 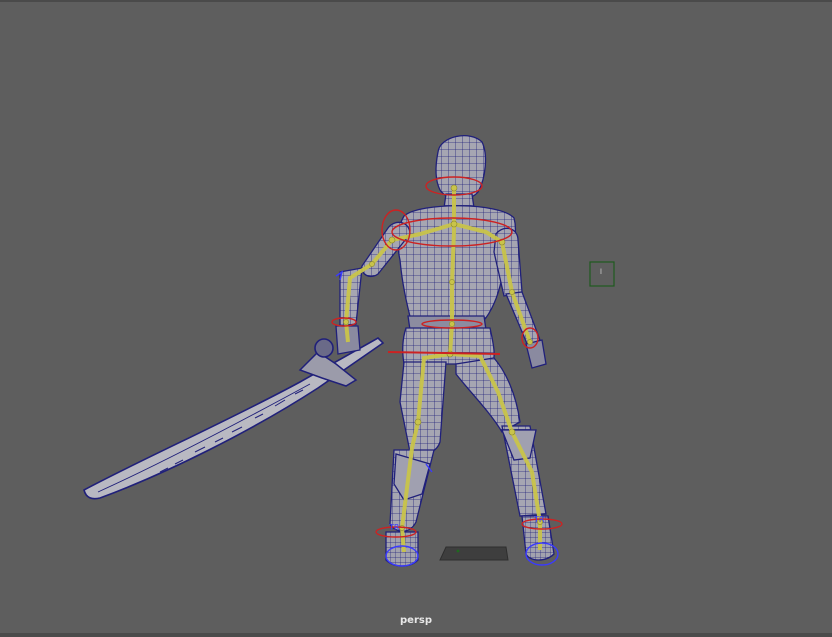 I want to click on ground-shadow-plane, so click(x=474, y=553).